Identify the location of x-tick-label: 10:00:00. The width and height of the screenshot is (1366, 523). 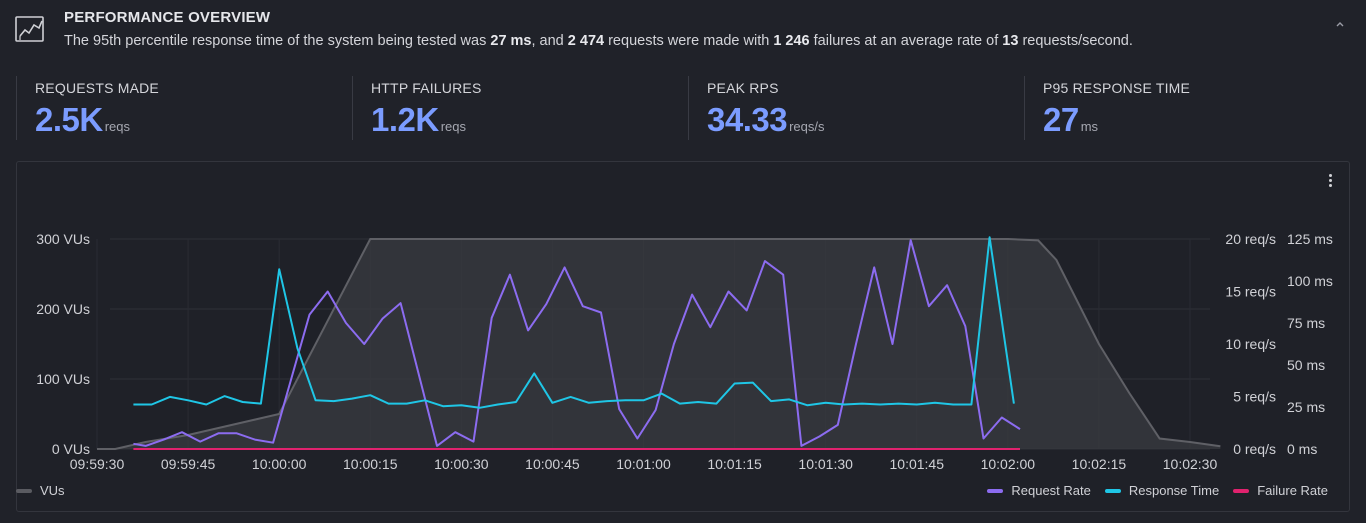
(279, 464).